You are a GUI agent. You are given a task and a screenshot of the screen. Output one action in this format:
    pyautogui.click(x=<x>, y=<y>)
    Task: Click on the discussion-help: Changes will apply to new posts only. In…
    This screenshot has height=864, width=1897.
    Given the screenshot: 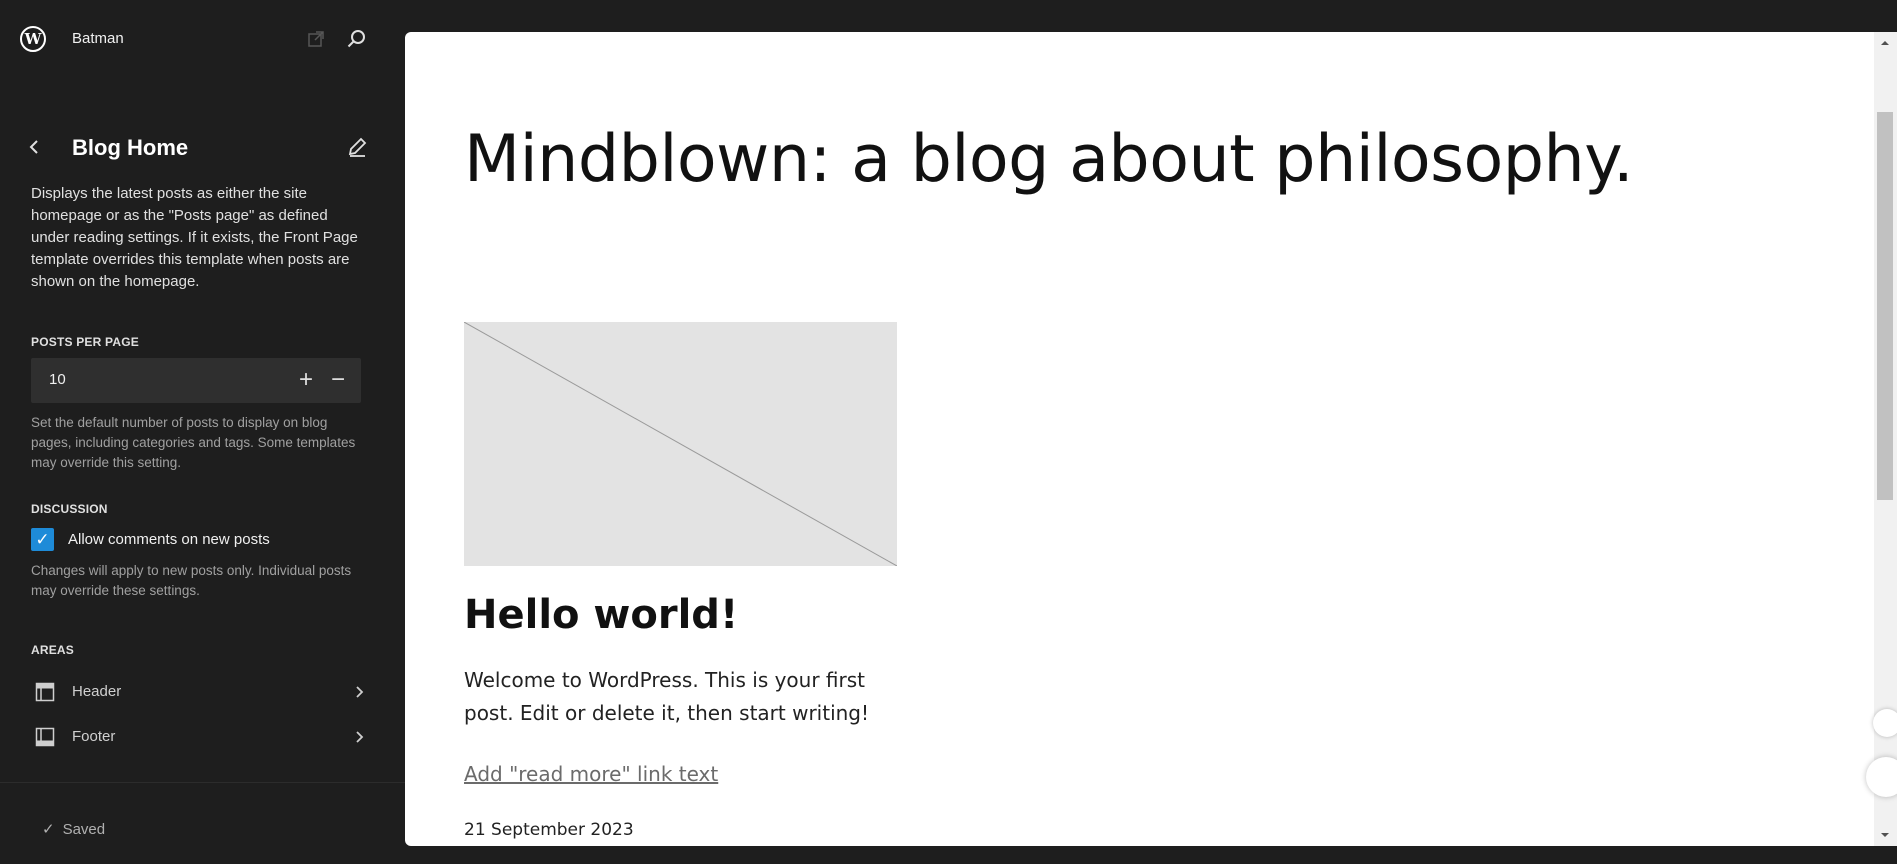 What is the action you would take?
    pyautogui.click(x=191, y=580)
    